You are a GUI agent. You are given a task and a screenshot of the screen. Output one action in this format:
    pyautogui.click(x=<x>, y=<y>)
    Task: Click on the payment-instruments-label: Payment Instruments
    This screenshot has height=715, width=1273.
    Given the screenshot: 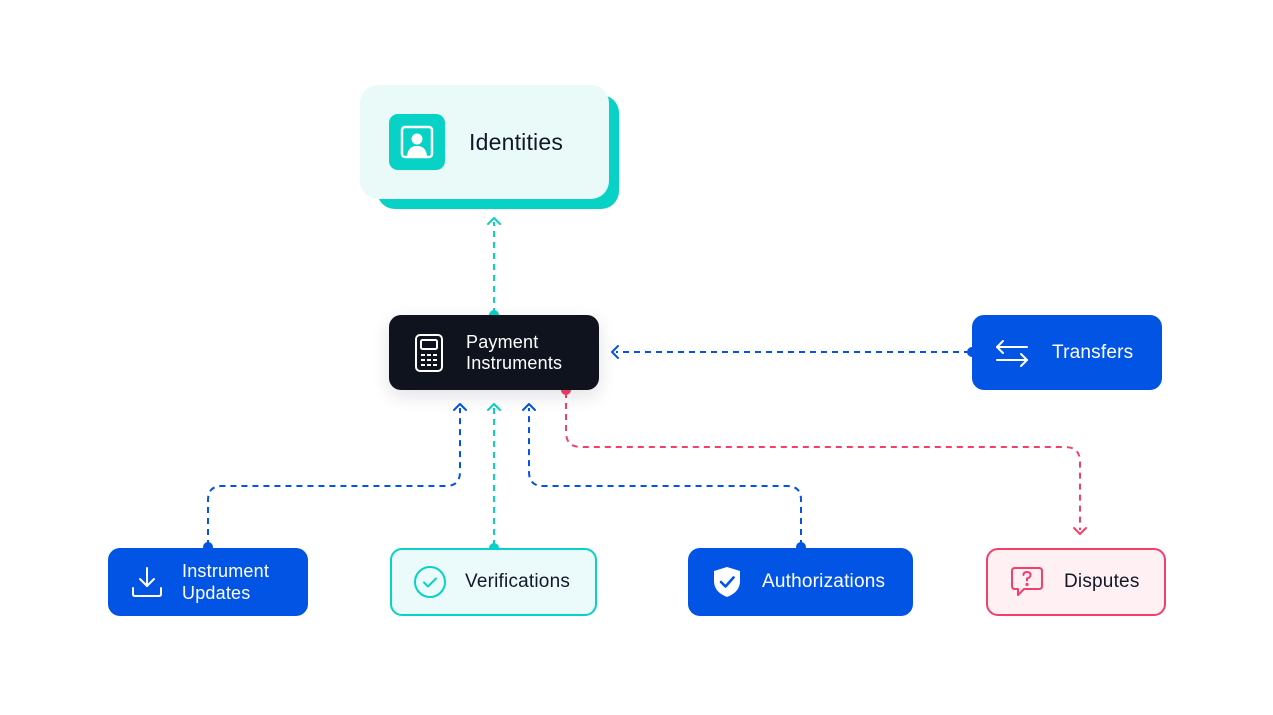 What is the action you would take?
    pyautogui.click(x=514, y=353)
    